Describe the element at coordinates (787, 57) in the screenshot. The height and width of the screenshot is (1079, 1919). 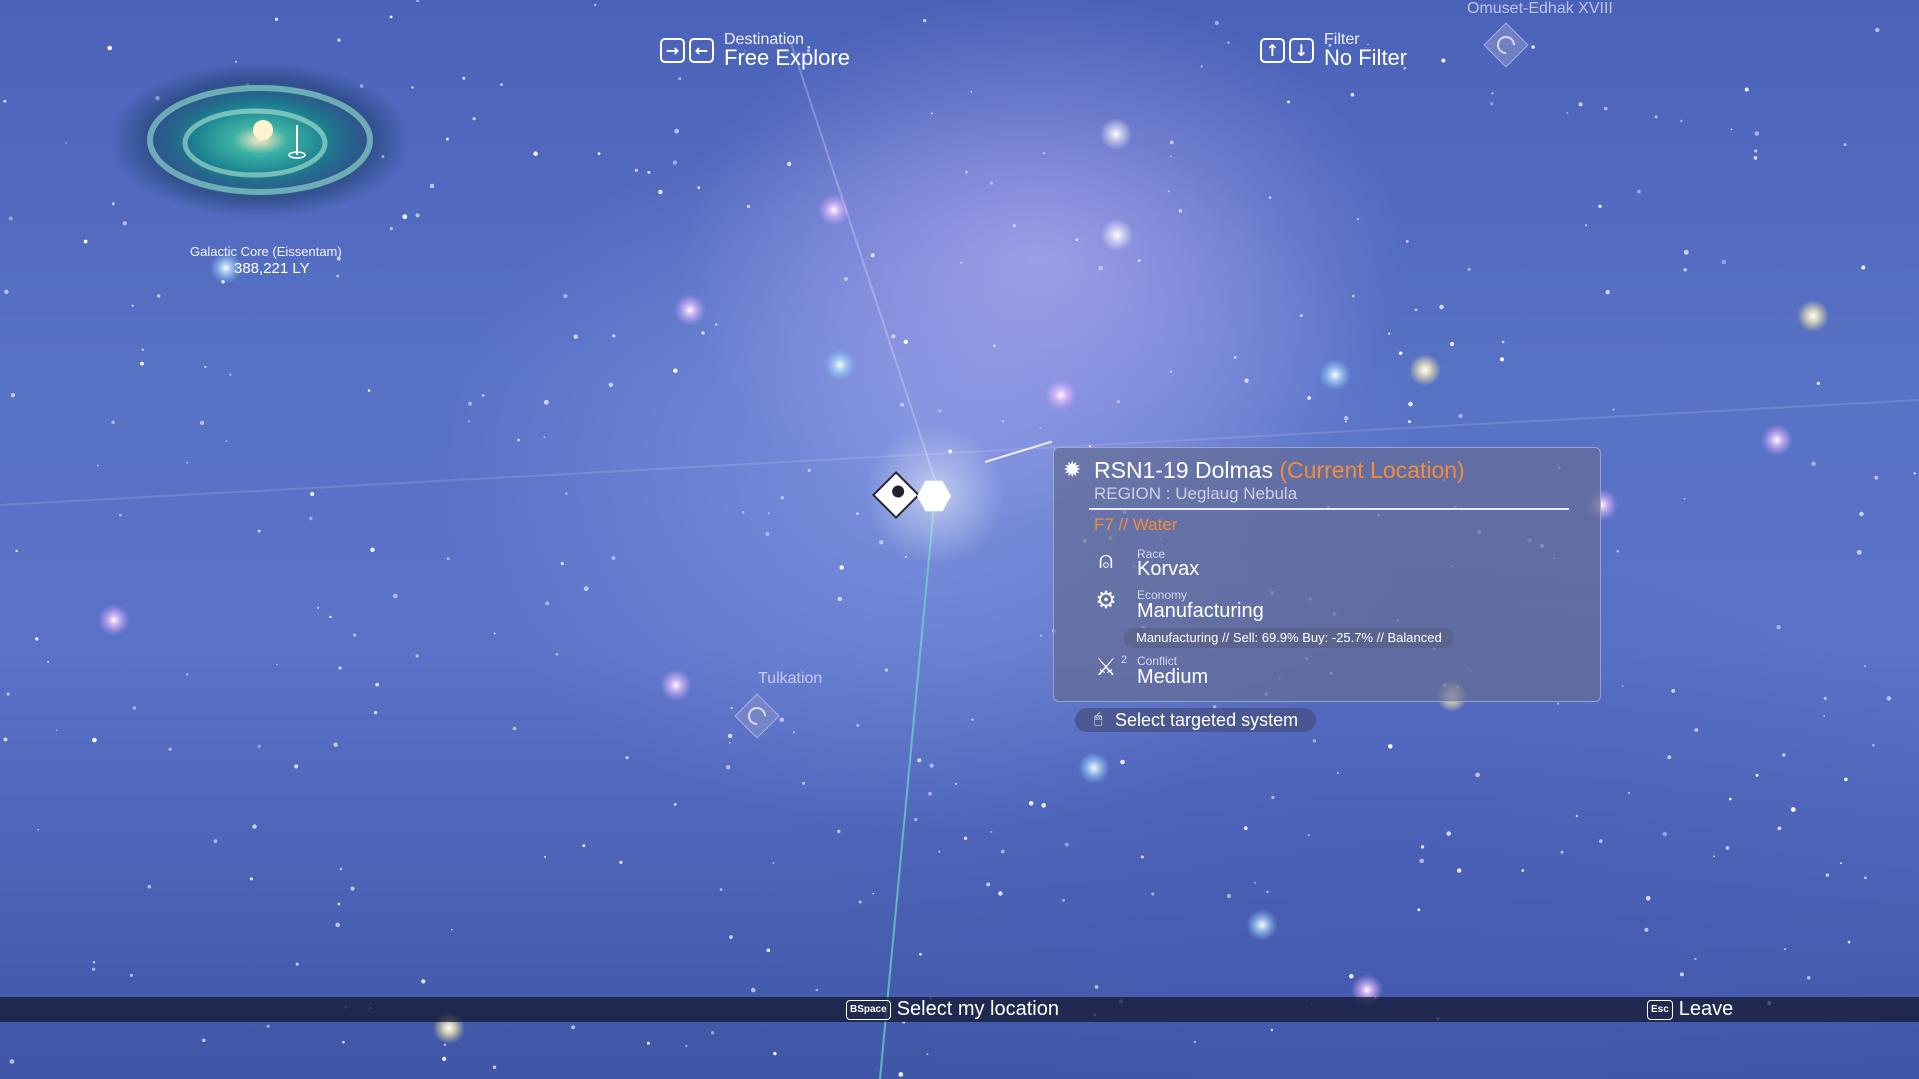
I see `destination-value: Free Explore` at that location.